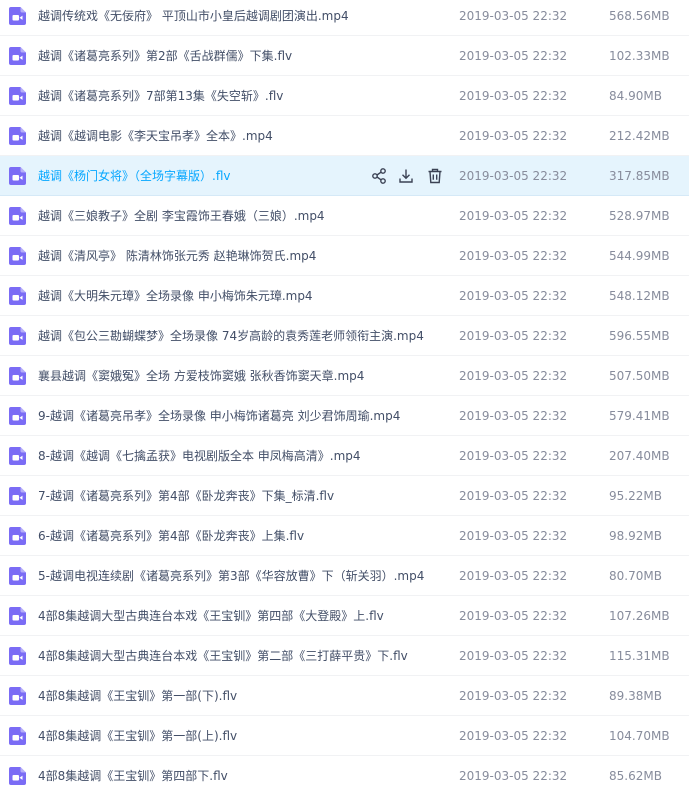  I want to click on file-size: 544.99MB, so click(639, 256).